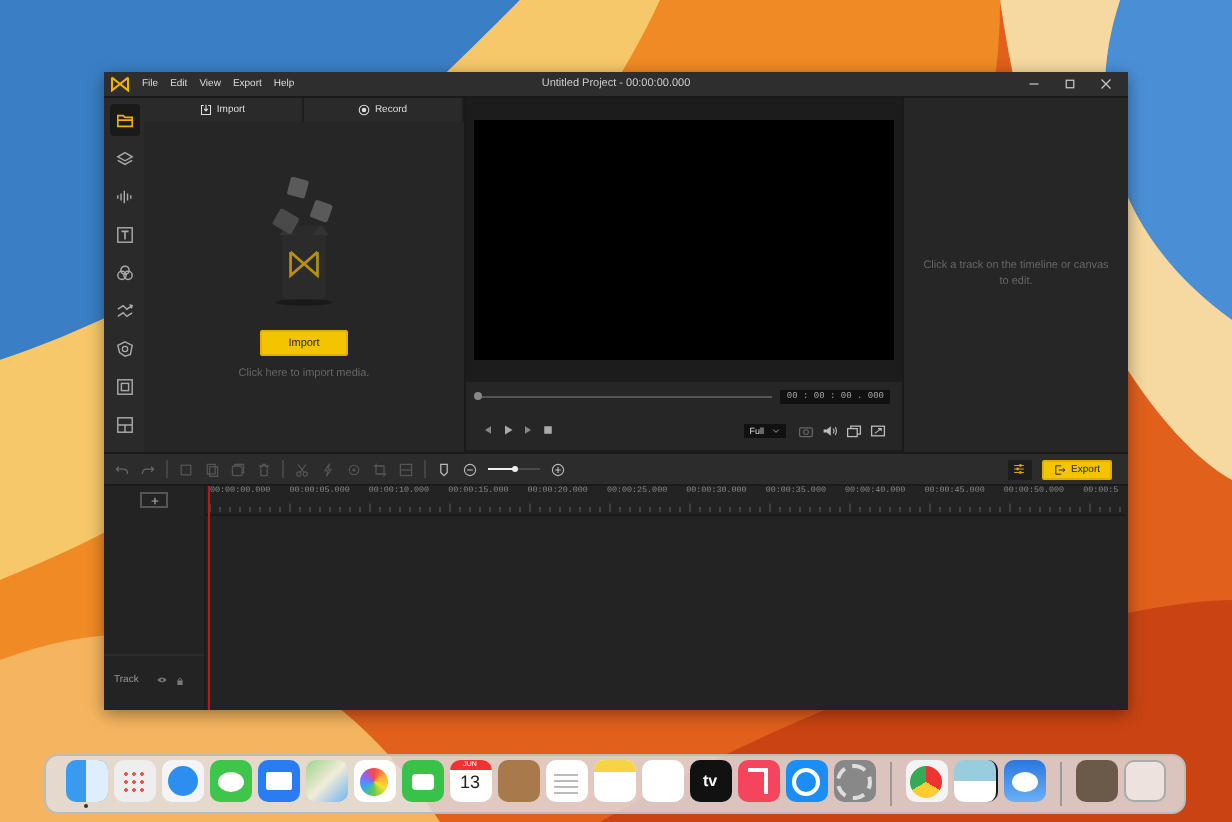 This screenshot has width=1232, height=822. Describe the element at coordinates (364, 110) in the screenshot. I see `record-icon` at that location.